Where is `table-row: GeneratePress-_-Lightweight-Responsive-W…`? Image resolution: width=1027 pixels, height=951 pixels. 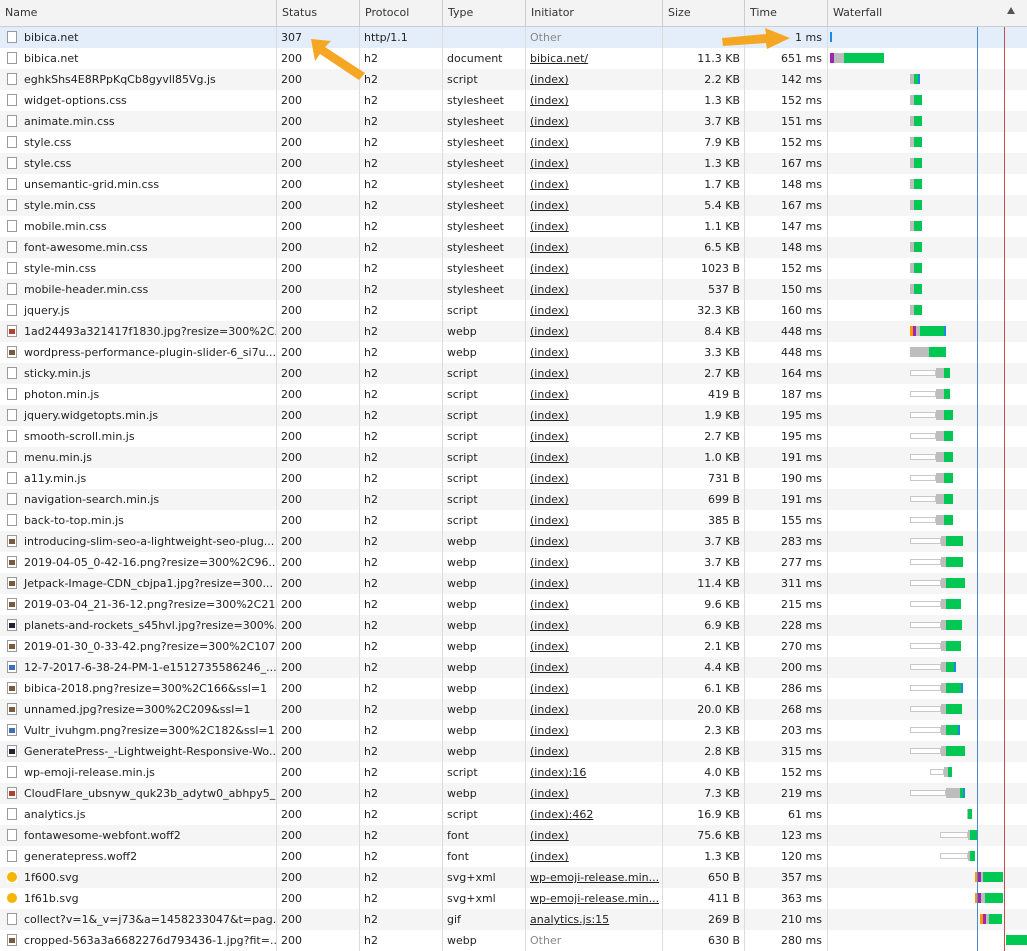 table-row: GeneratePress-_-Lightweight-Responsive-W… is located at coordinates (513, 751).